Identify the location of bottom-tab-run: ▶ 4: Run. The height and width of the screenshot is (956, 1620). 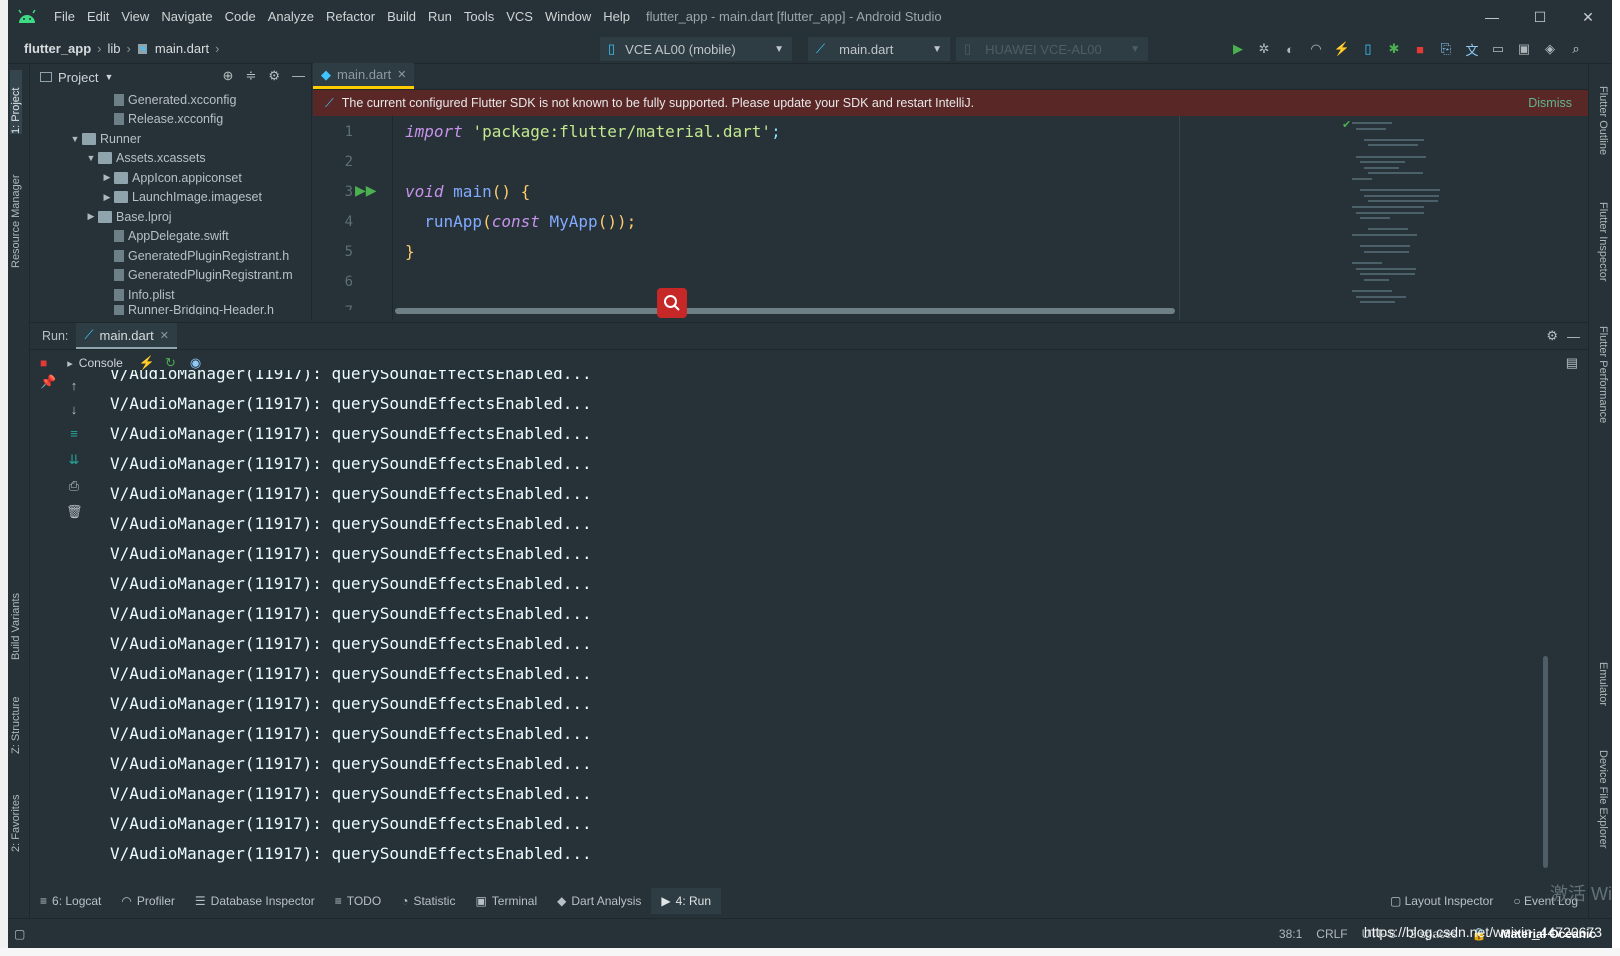
(686, 901).